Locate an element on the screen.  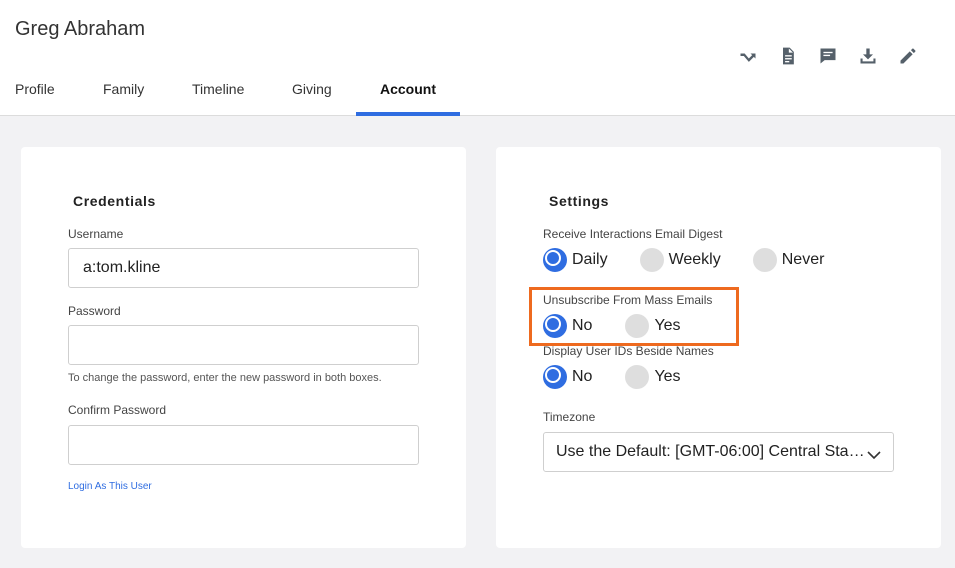
digest-weekly-radio: Weekly is located at coordinates (680, 260).